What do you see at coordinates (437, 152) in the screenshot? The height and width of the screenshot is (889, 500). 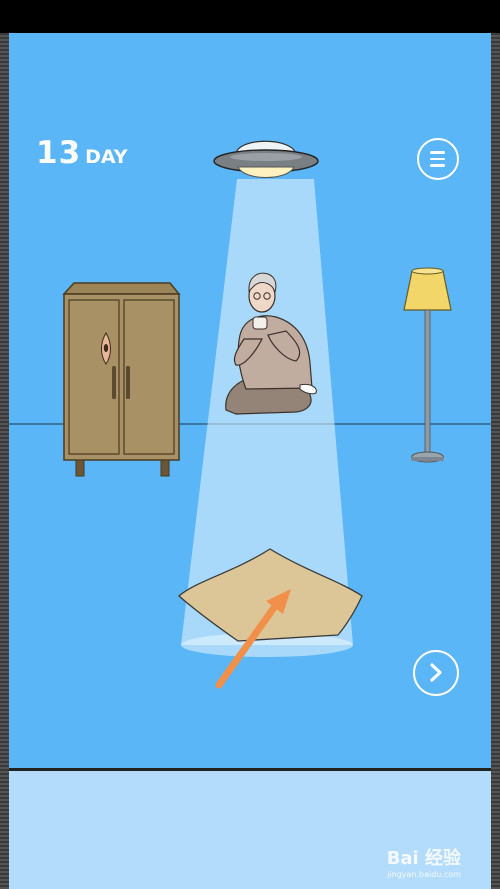 I see `menu-icon-line-top` at bounding box center [437, 152].